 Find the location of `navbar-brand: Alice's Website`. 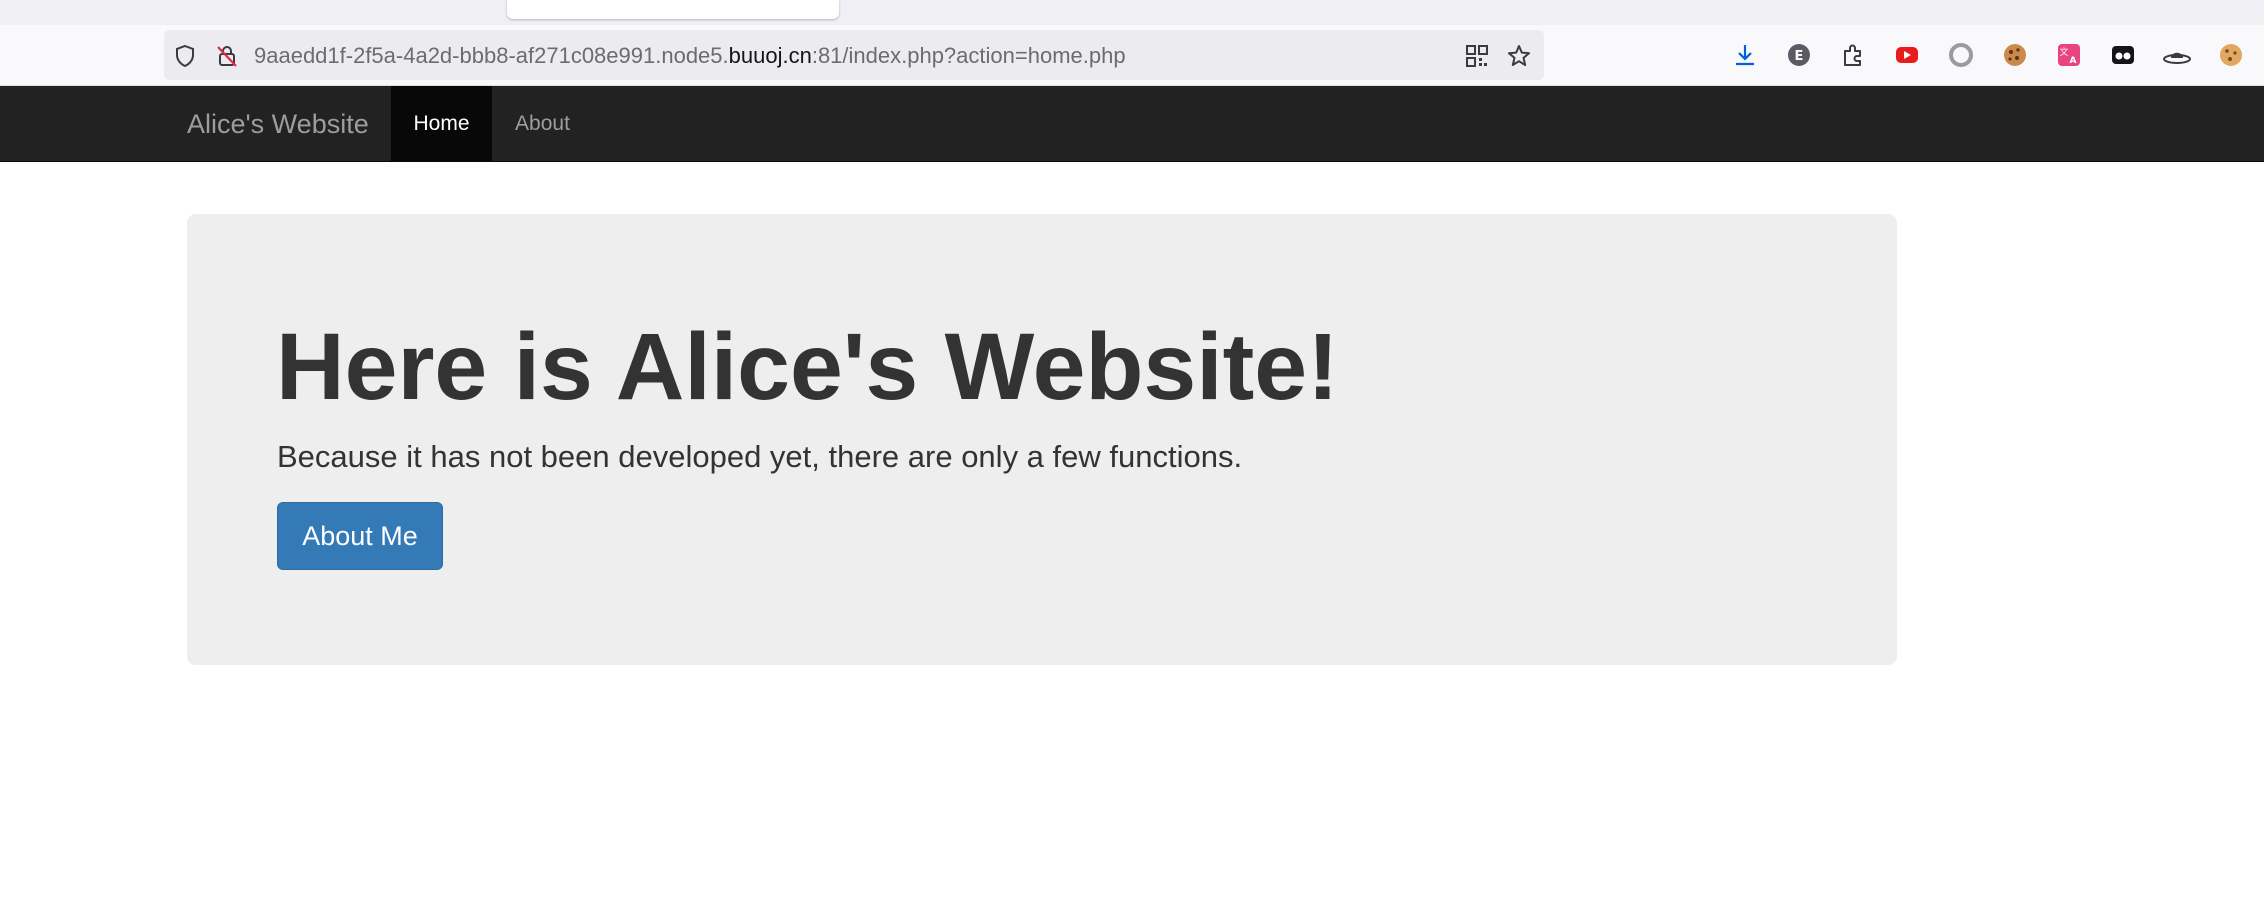

navbar-brand: Alice's Website is located at coordinates (278, 124).